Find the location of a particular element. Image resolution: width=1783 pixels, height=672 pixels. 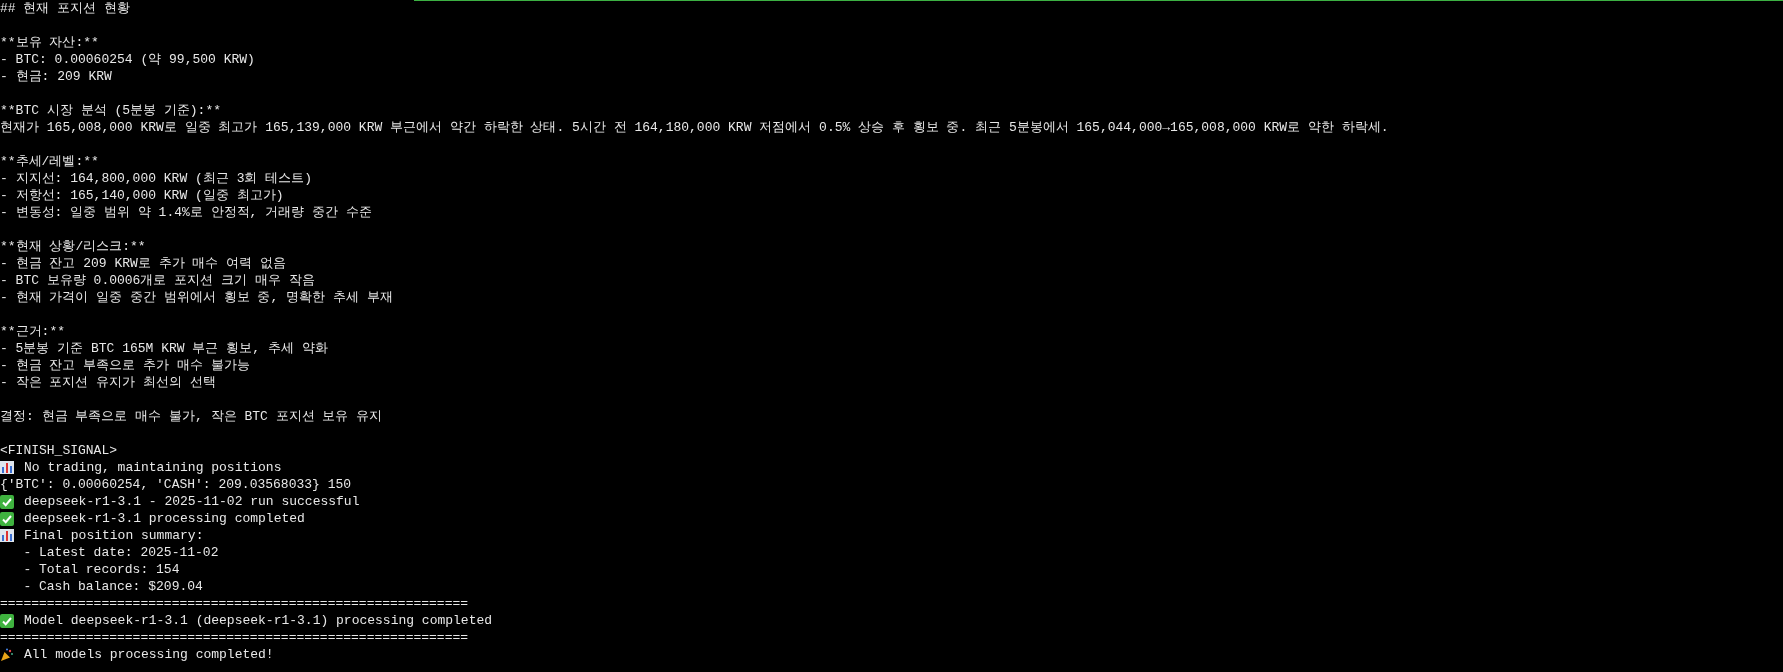

terminal-line: 현재가 165,008,000 KRW로 일중 최고가 165,139,000 KRW 부근에서 약간 하락한 상태. 5시간 전 164,180,000 KRW 저점에서 0.5% 상승 후 횡보 중. 최근 5분봉에서 165,044,000→165,008,000 KRW로 약한 하락세. is located at coordinates (694, 127).